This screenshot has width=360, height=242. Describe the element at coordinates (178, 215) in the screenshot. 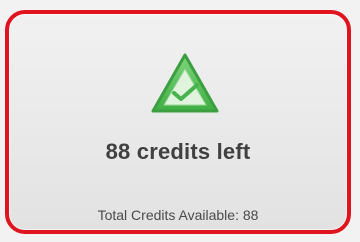

I see `total-credits-text: Total Credits Available: 88` at that location.